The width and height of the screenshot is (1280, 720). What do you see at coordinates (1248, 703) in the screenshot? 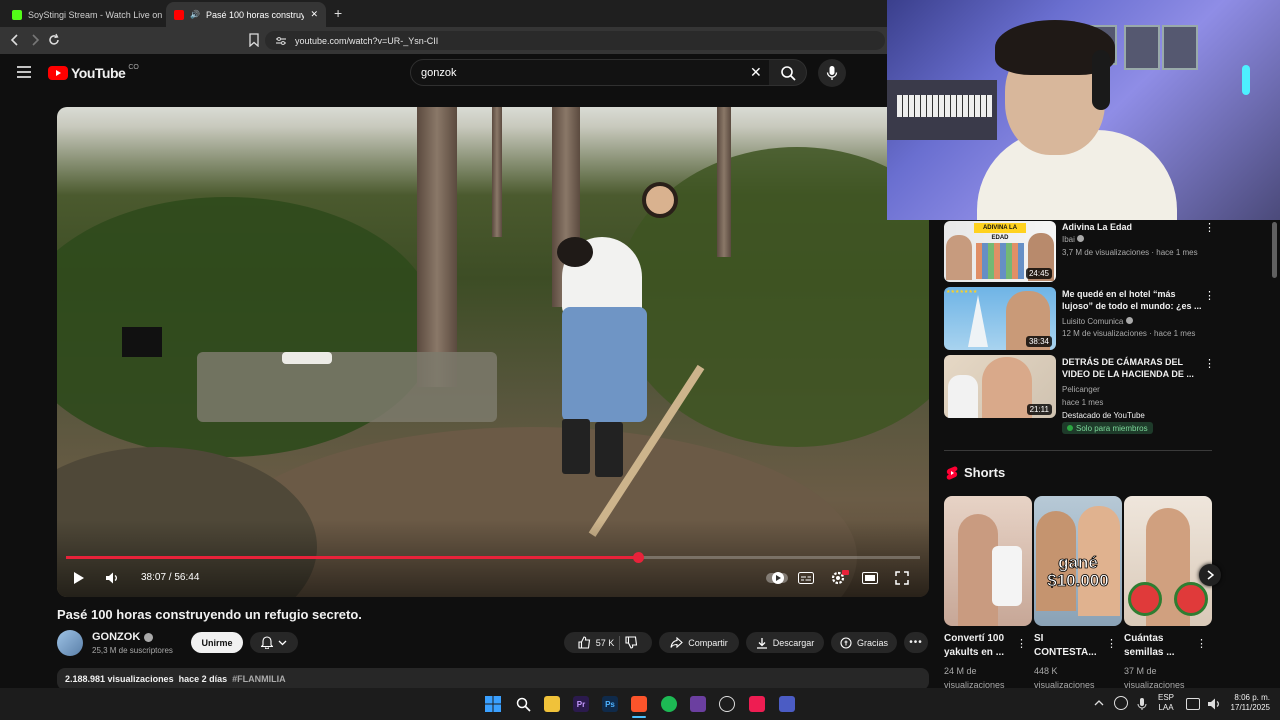
I see `system-clock: 8:06 p. m. 17/11/2025` at bounding box center [1248, 703].